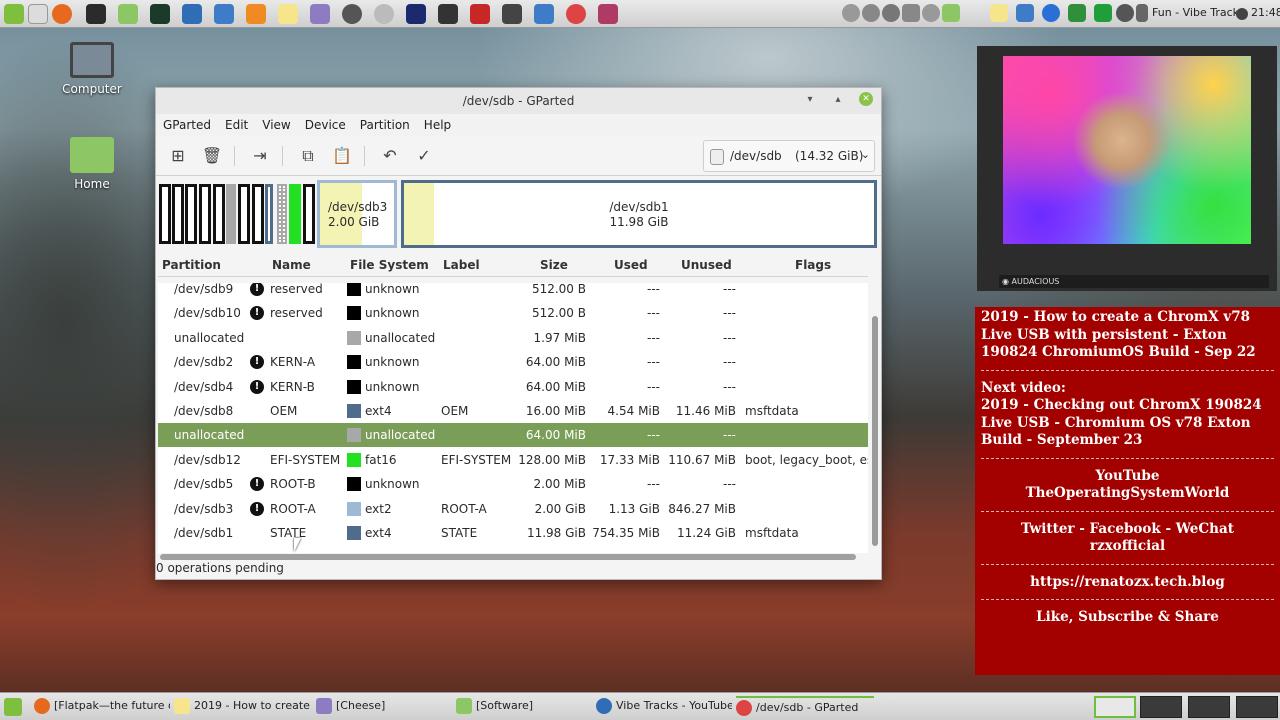 This screenshot has height=720, width=1280. I want to click on keyboard-layout-icon, so click(1103, 13).